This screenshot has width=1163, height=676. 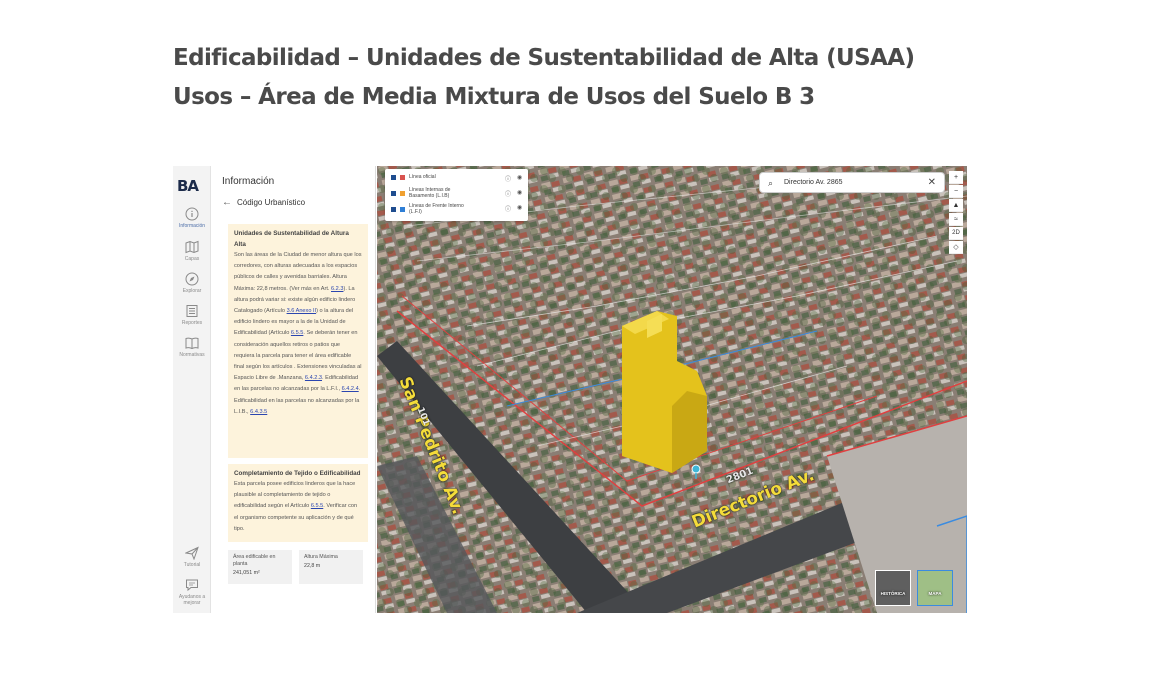 I want to click on report-icon, so click(x=192, y=311).